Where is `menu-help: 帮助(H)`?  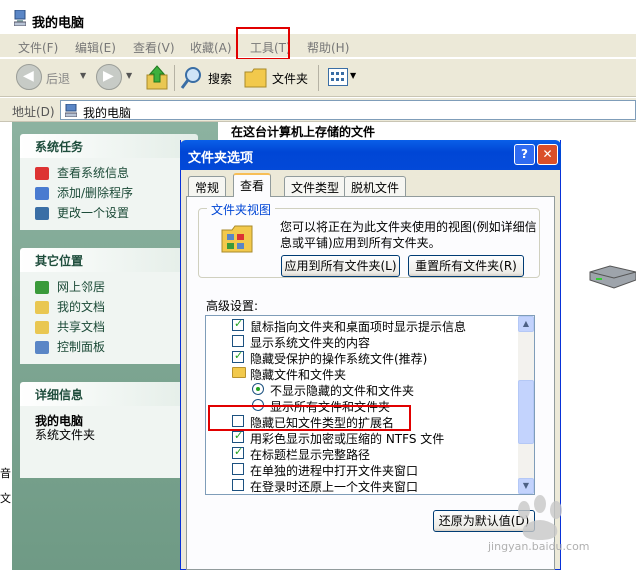
menu-help: 帮助(H) is located at coordinates (328, 47).